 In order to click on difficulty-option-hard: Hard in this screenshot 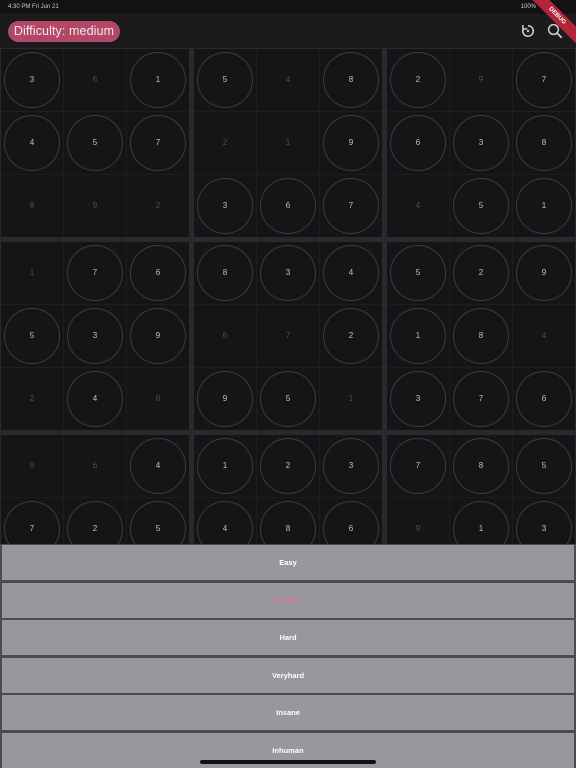, I will do `click(288, 637)`.